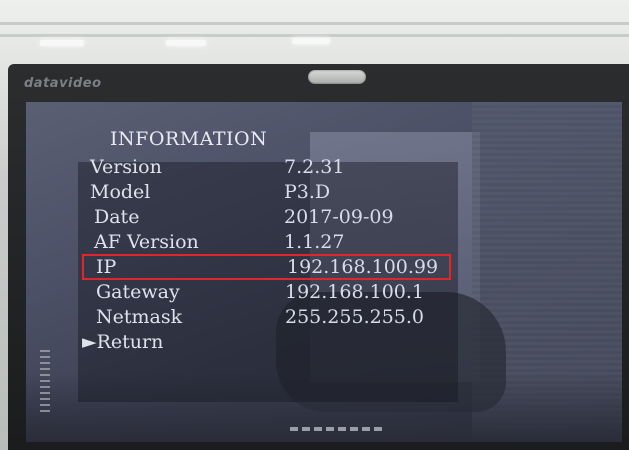  Describe the element at coordinates (355, 317) in the screenshot. I see `osd-value: 255.255.255.0` at that location.